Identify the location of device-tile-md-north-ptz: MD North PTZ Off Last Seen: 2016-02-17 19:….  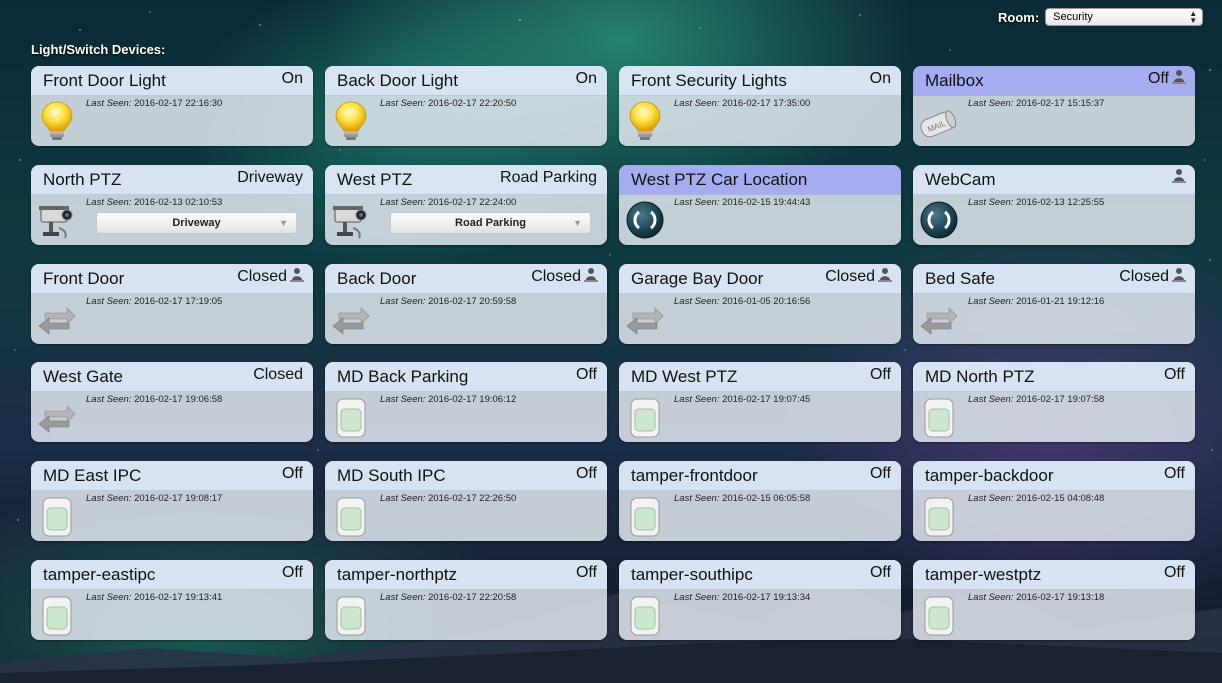
(1054, 402).